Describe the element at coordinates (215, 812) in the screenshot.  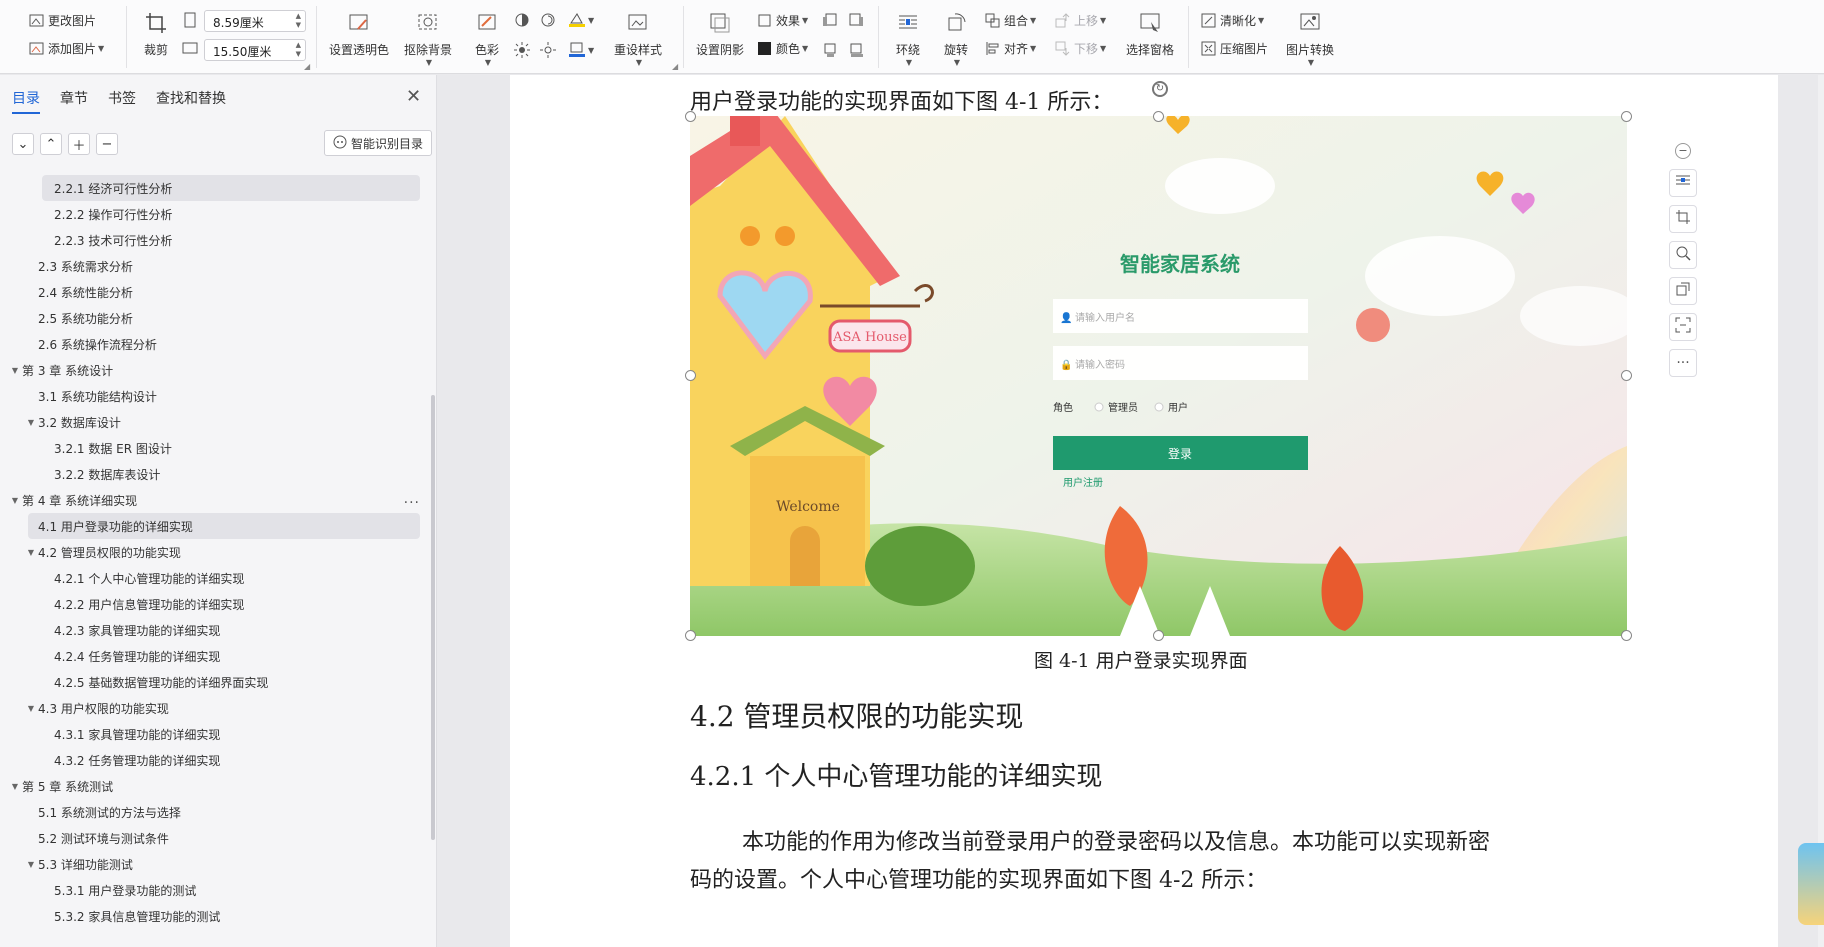
I see `toc-item: 5.1 系统测试的方法与选择` at that location.